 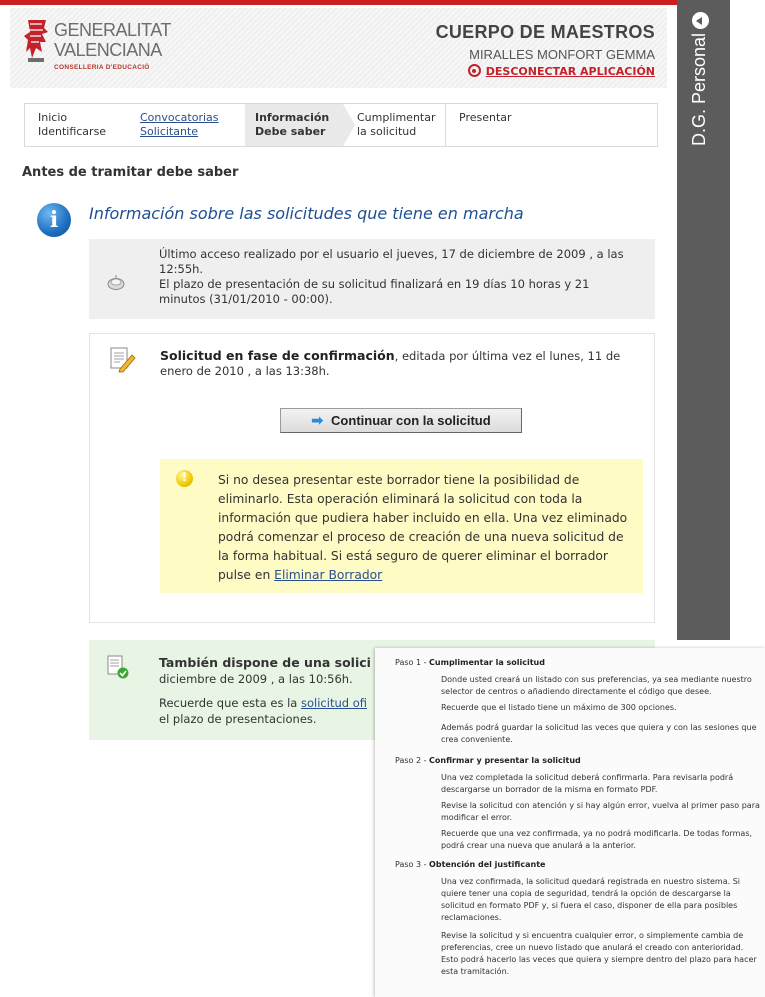 What do you see at coordinates (112, 30) in the screenshot?
I see `logo-line1: GENERALITAT` at bounding box center [112, 30].